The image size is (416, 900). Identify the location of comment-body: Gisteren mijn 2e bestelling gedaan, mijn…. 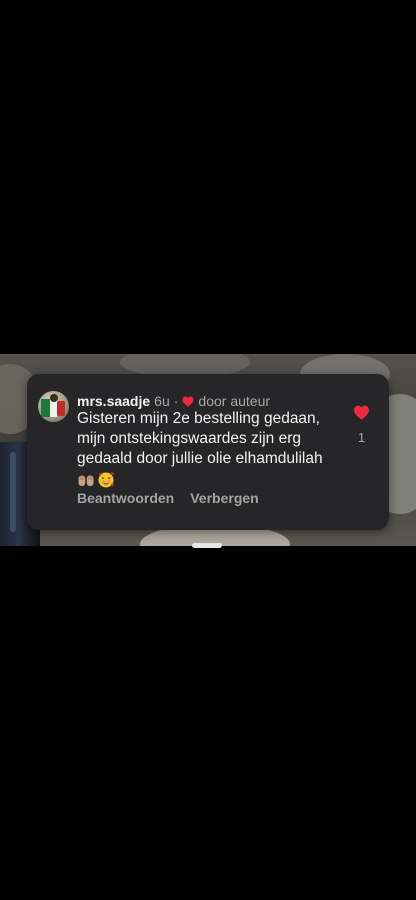
(208, 449).